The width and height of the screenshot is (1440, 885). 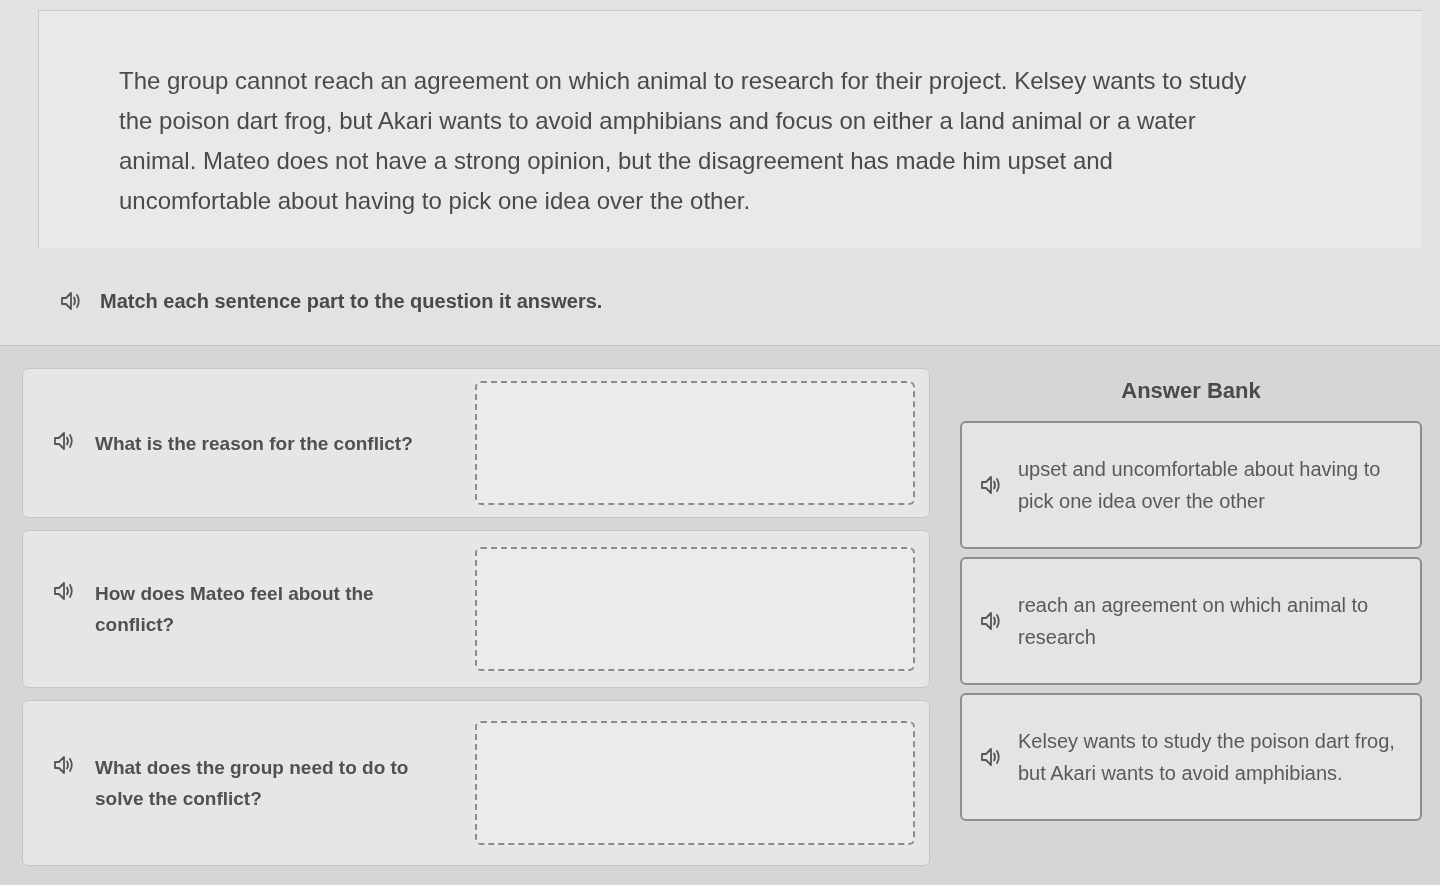 What do you see at coordinates (351, 301) in the screenshot?
I see `instruction-text: Match each sentence part to the question it answers.` at bounding box center [351, 301].